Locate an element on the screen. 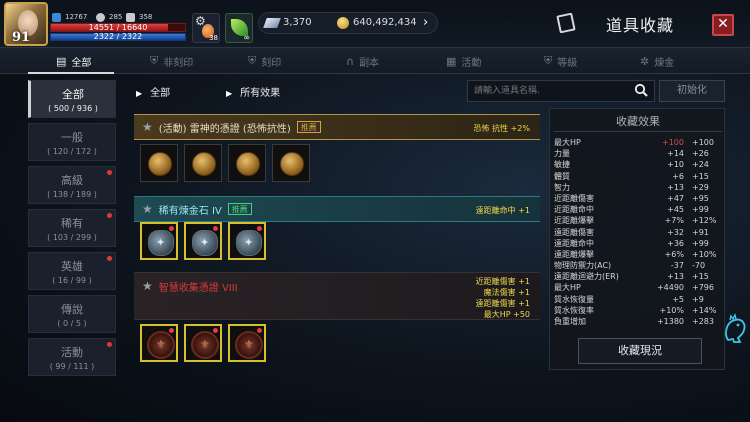  grade-item-3: 稀有 ( 103 / 299 ) is located at coordinates (72, 228).